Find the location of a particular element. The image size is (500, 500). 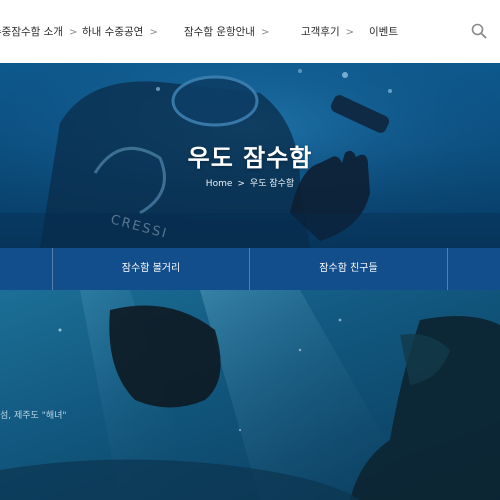

breadcrumb-home: Home is located at coordinates (219, 184).